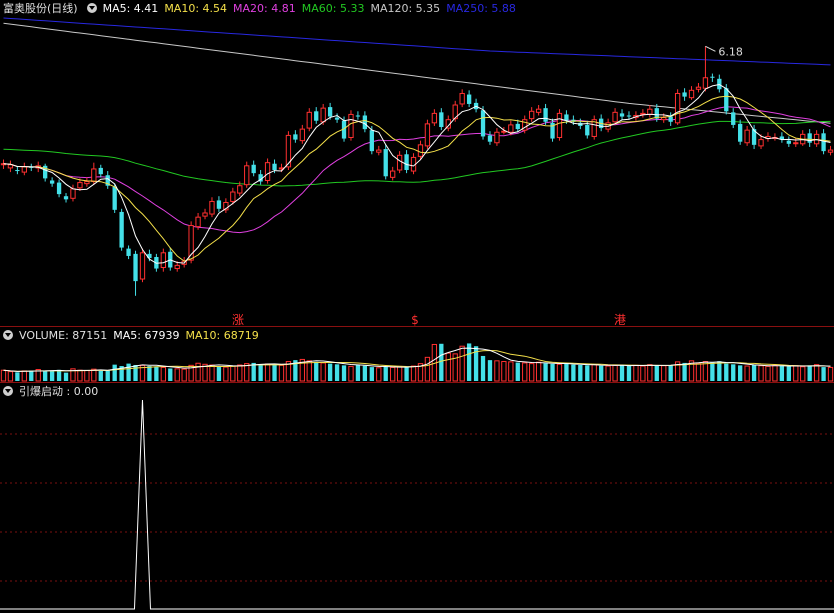  What do you see at coordinates (91, 8) in the screenshot?
I see `indicator-select-icon` at bounding box center [91, 8].